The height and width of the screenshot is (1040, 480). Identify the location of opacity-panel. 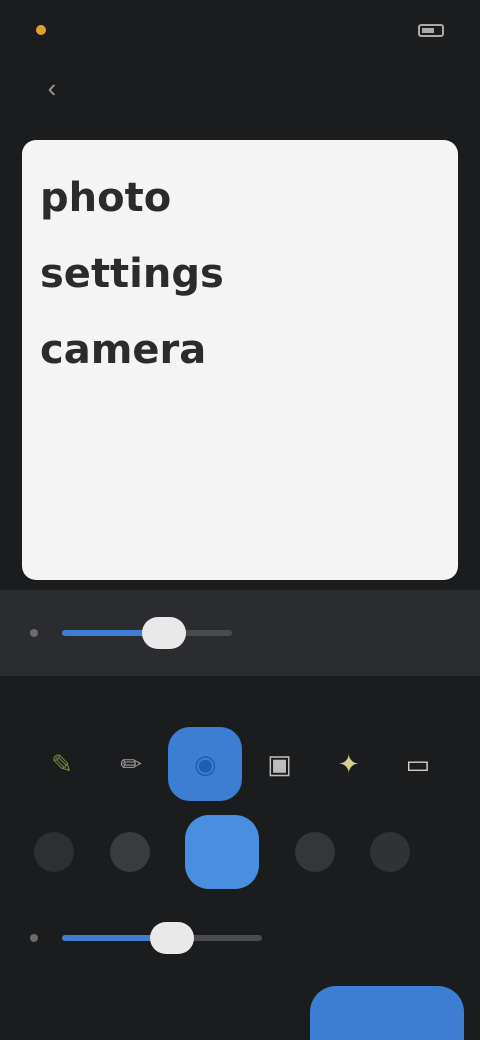
(240, 938).